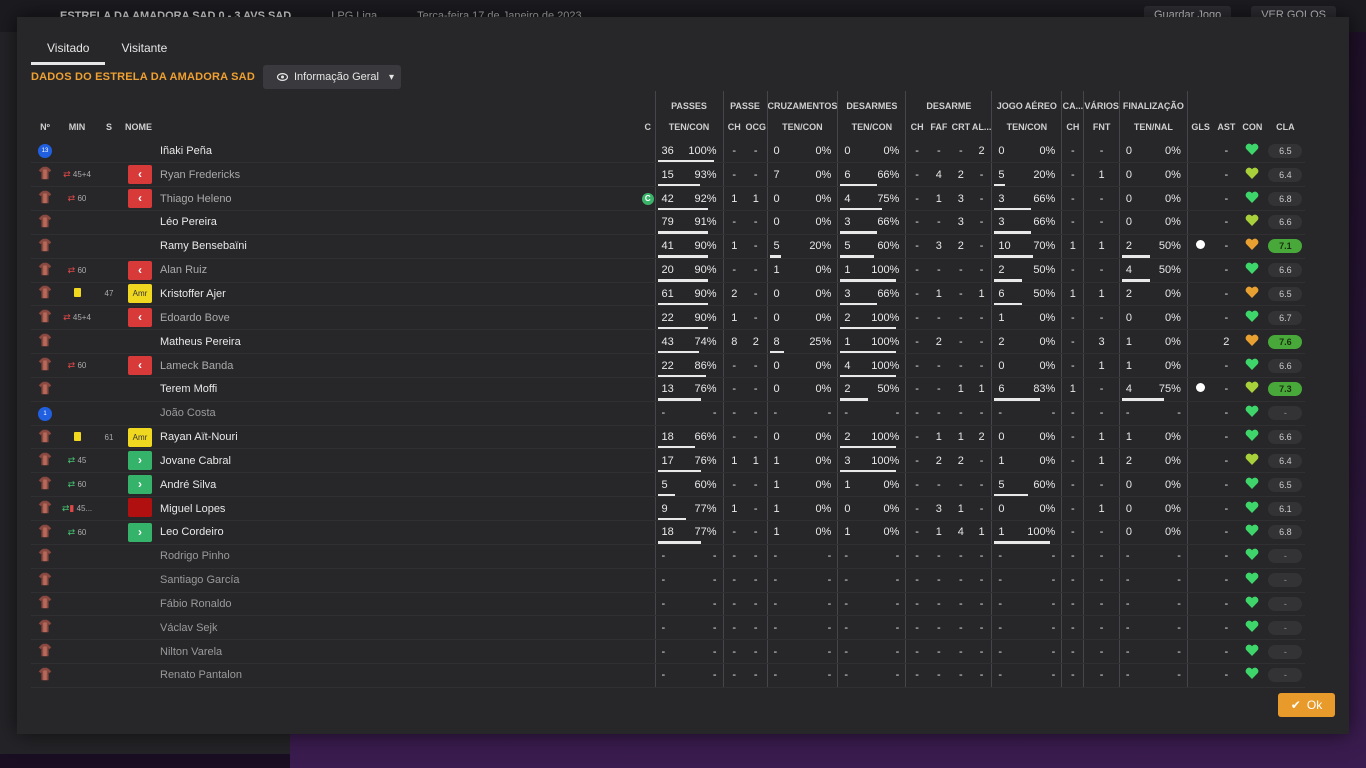 Image resolution: width=1366 pixels, height=768 pixels. I want to click on player-row: ⇄ 45 › Jovane Cabral 17 76% 1 1 1 0% 3 1, so click(668, 461).